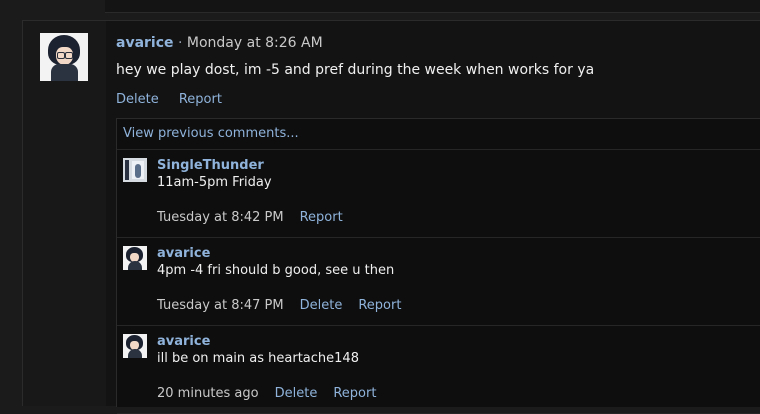 The height and width of the screenshot is (414, 760). I want to click on comment-text: ill be on main as heartache148, so click(258, 358).